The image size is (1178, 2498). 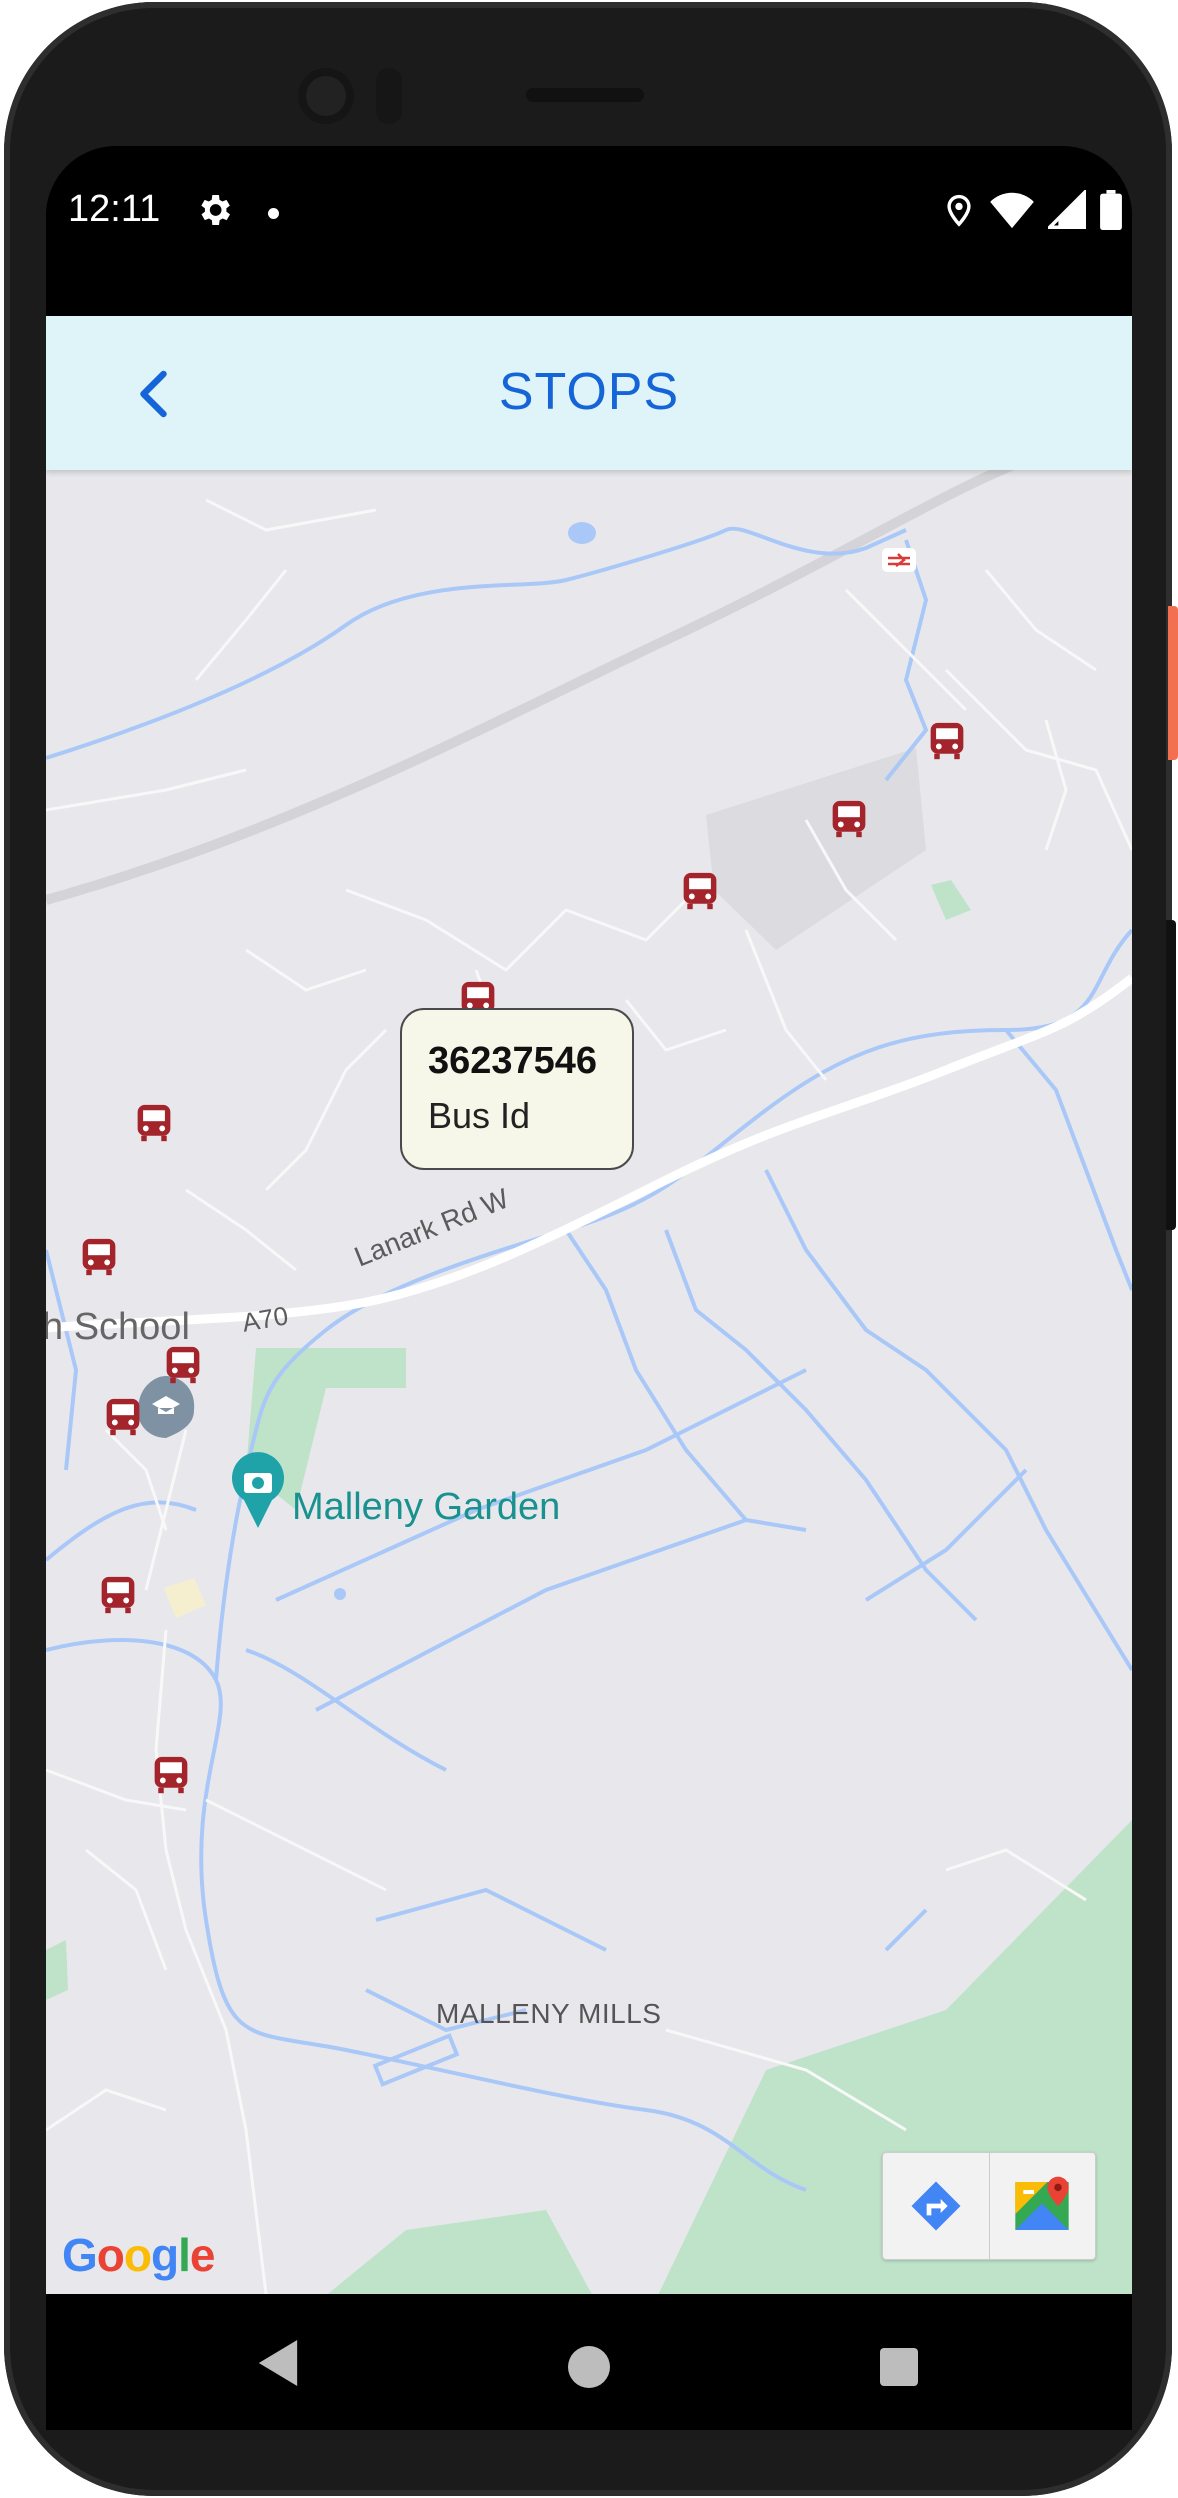 I want to click on notification-dot-icon, so click(x=273, y=213).